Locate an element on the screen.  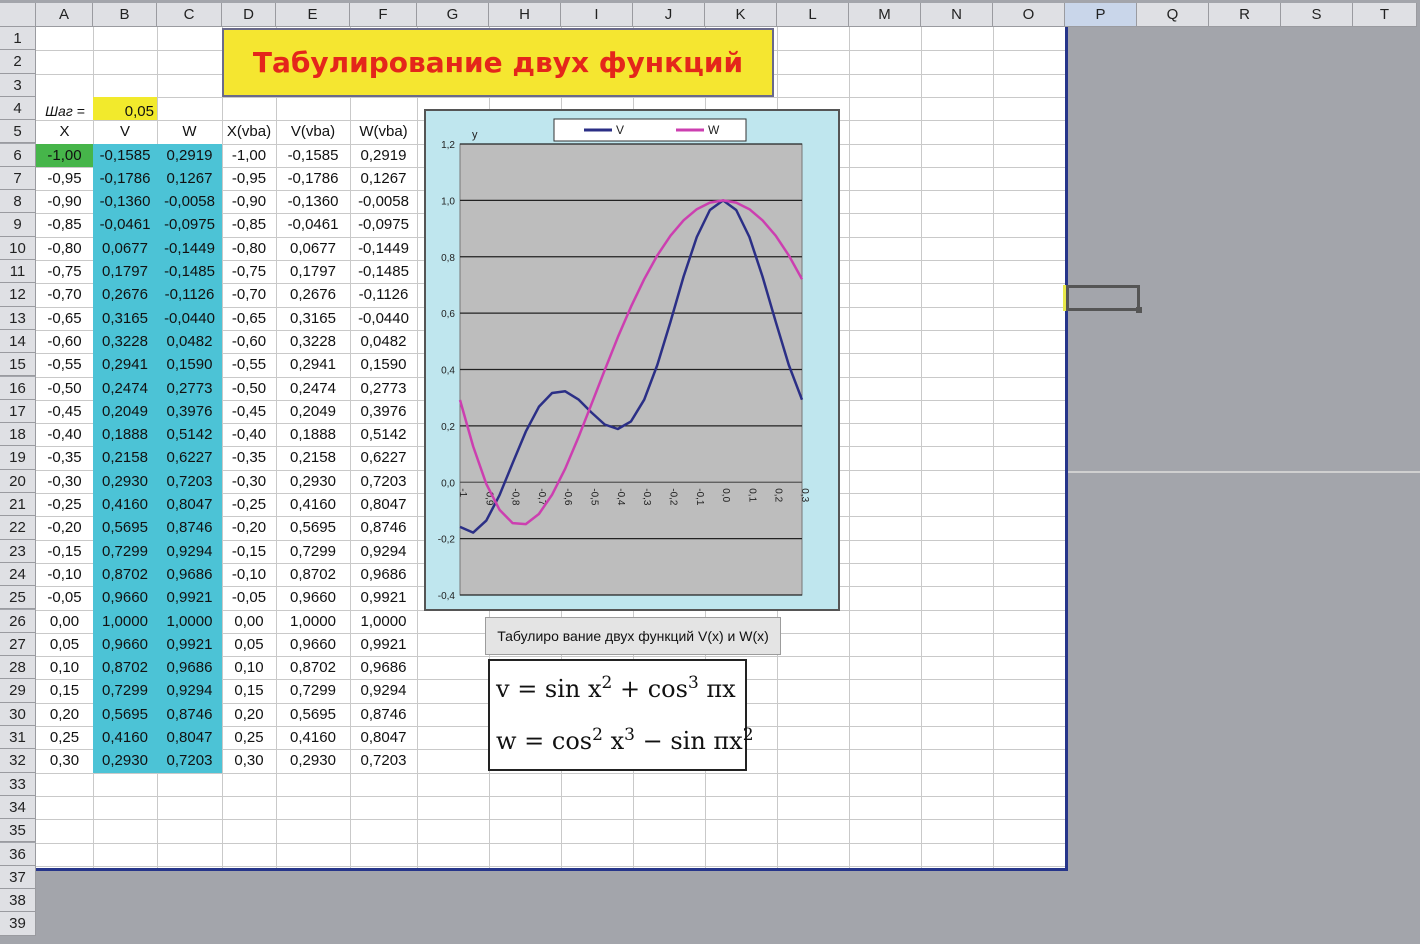
column-header-b: B is located at coordinates (125, 15).